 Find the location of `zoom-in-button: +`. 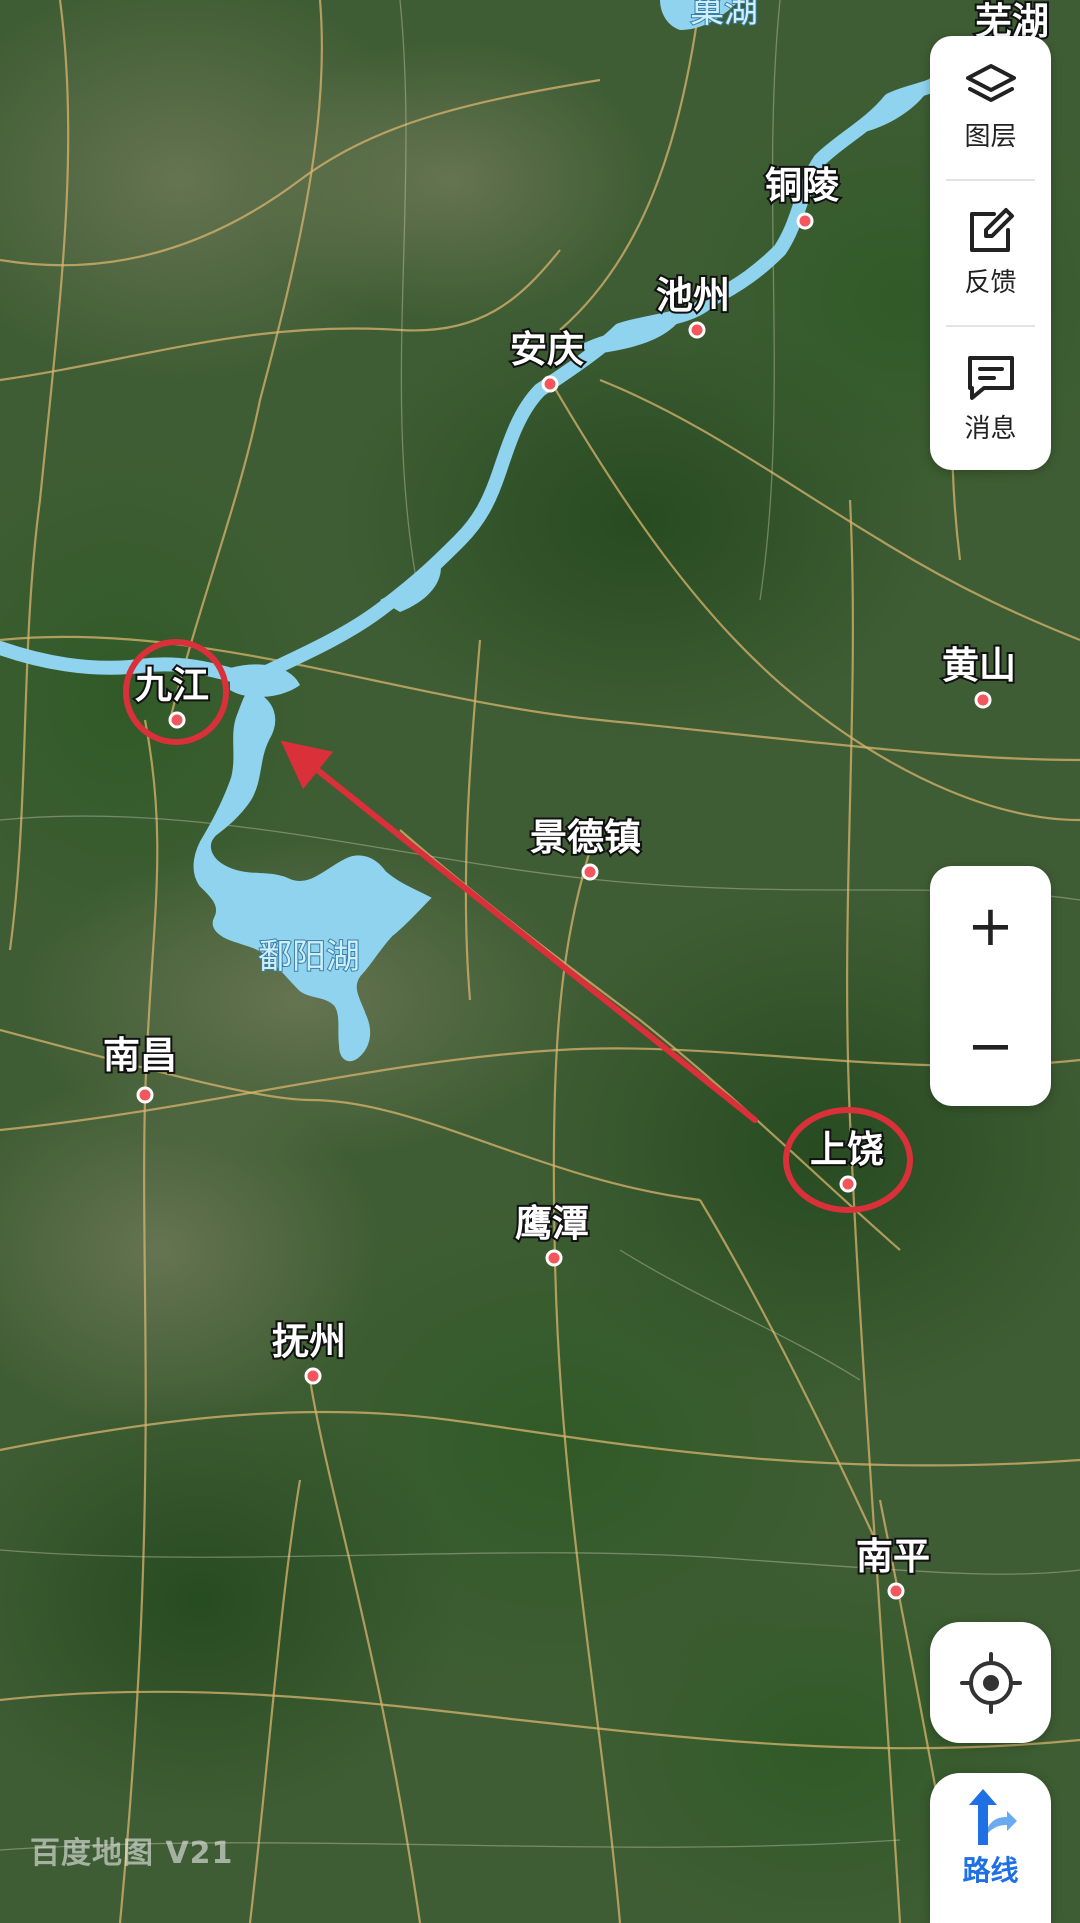

zoom-in-button: + is located at coordinates (990, 926).